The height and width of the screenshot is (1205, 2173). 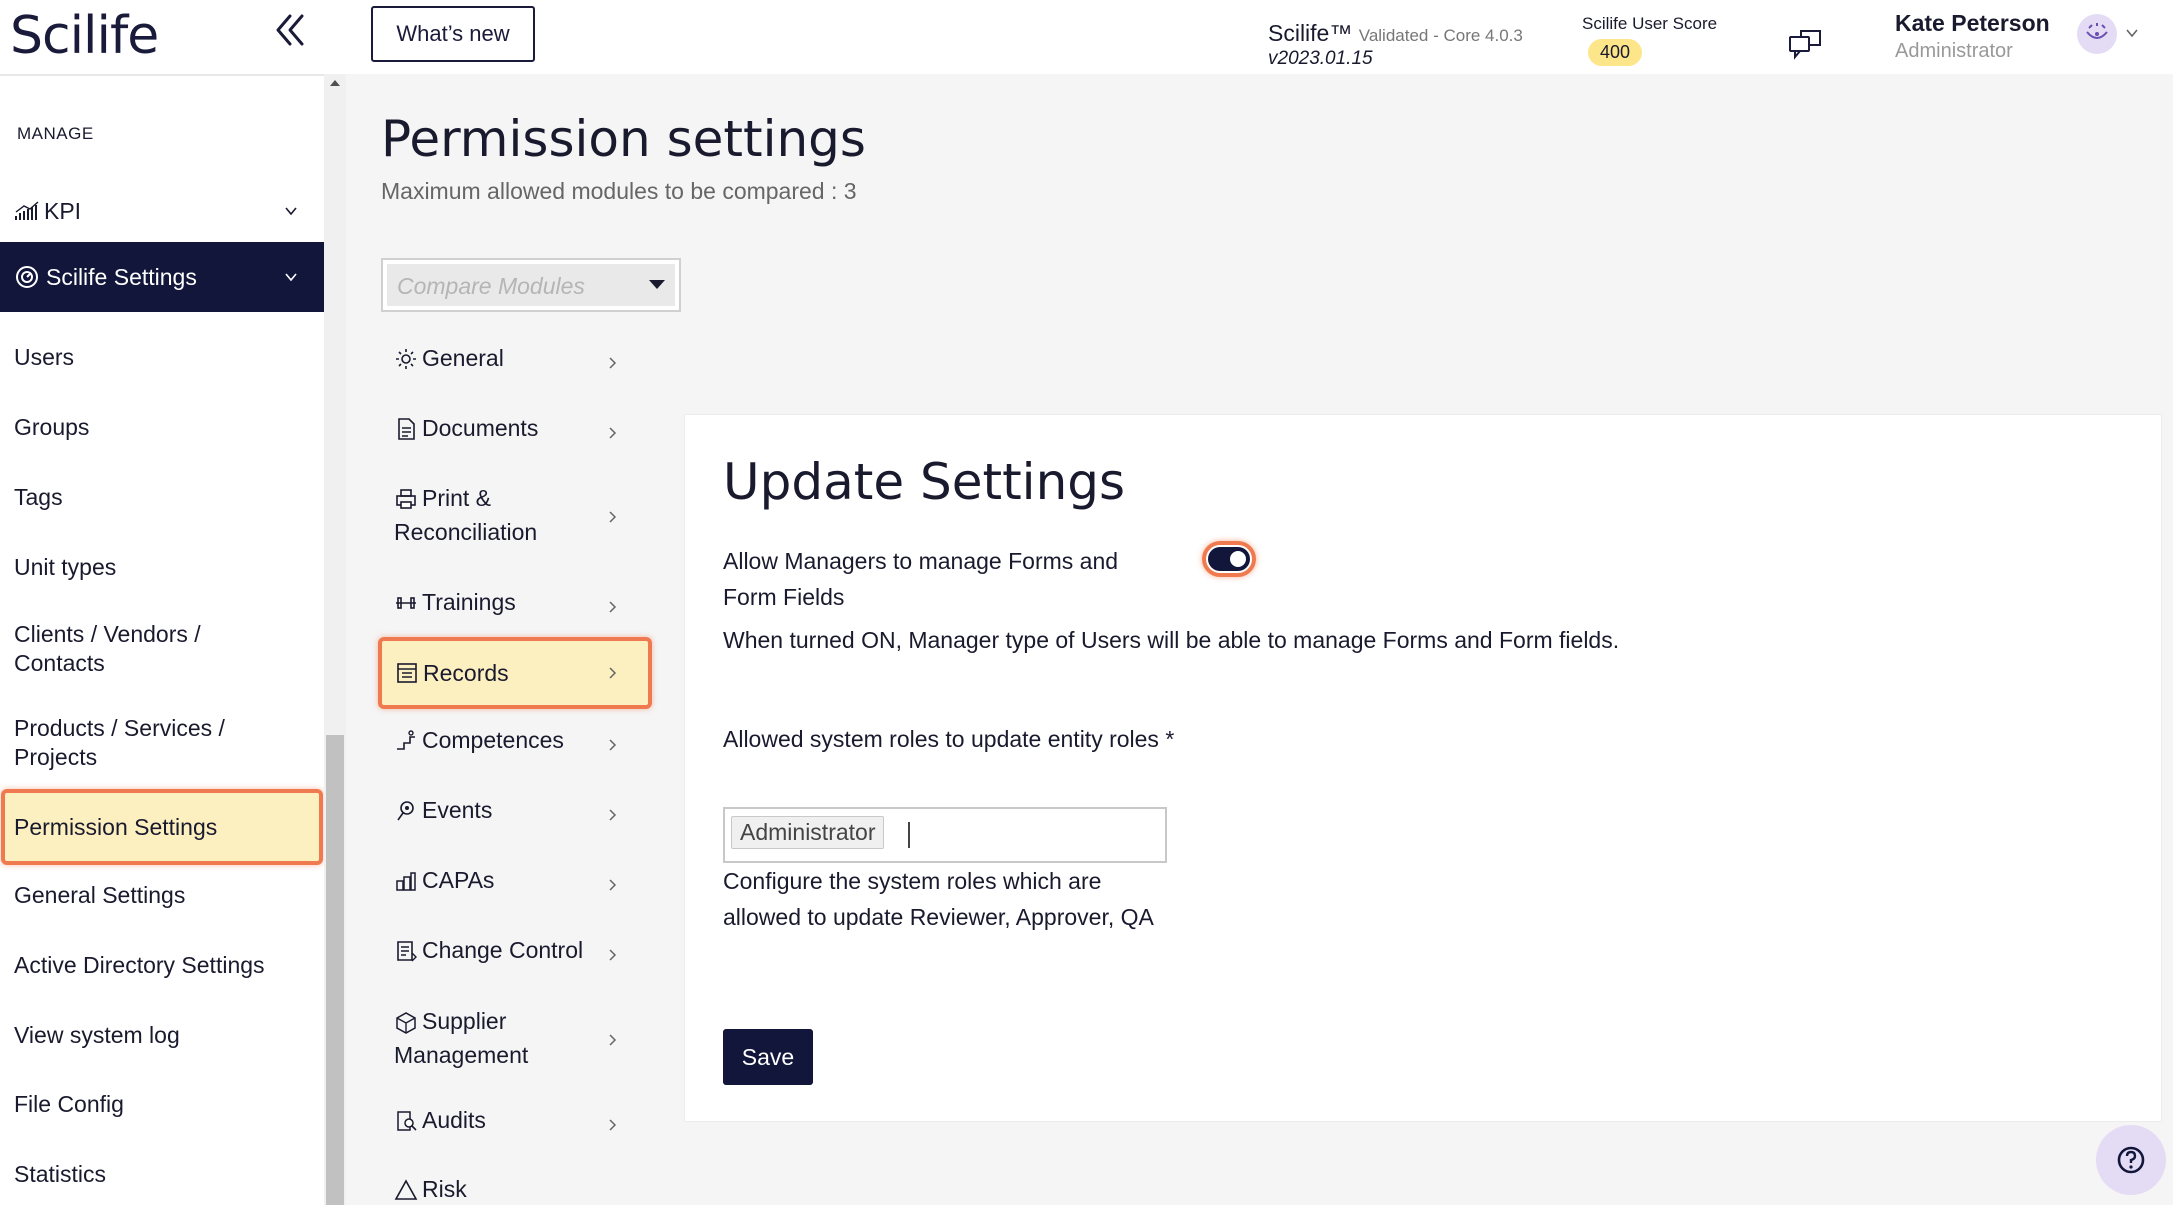 What do you see at coordinates (513, 517) in the screenshot?
I see `module-item-print-reconciliation: Print & Reconciliation` at bounding box center [513, 517].